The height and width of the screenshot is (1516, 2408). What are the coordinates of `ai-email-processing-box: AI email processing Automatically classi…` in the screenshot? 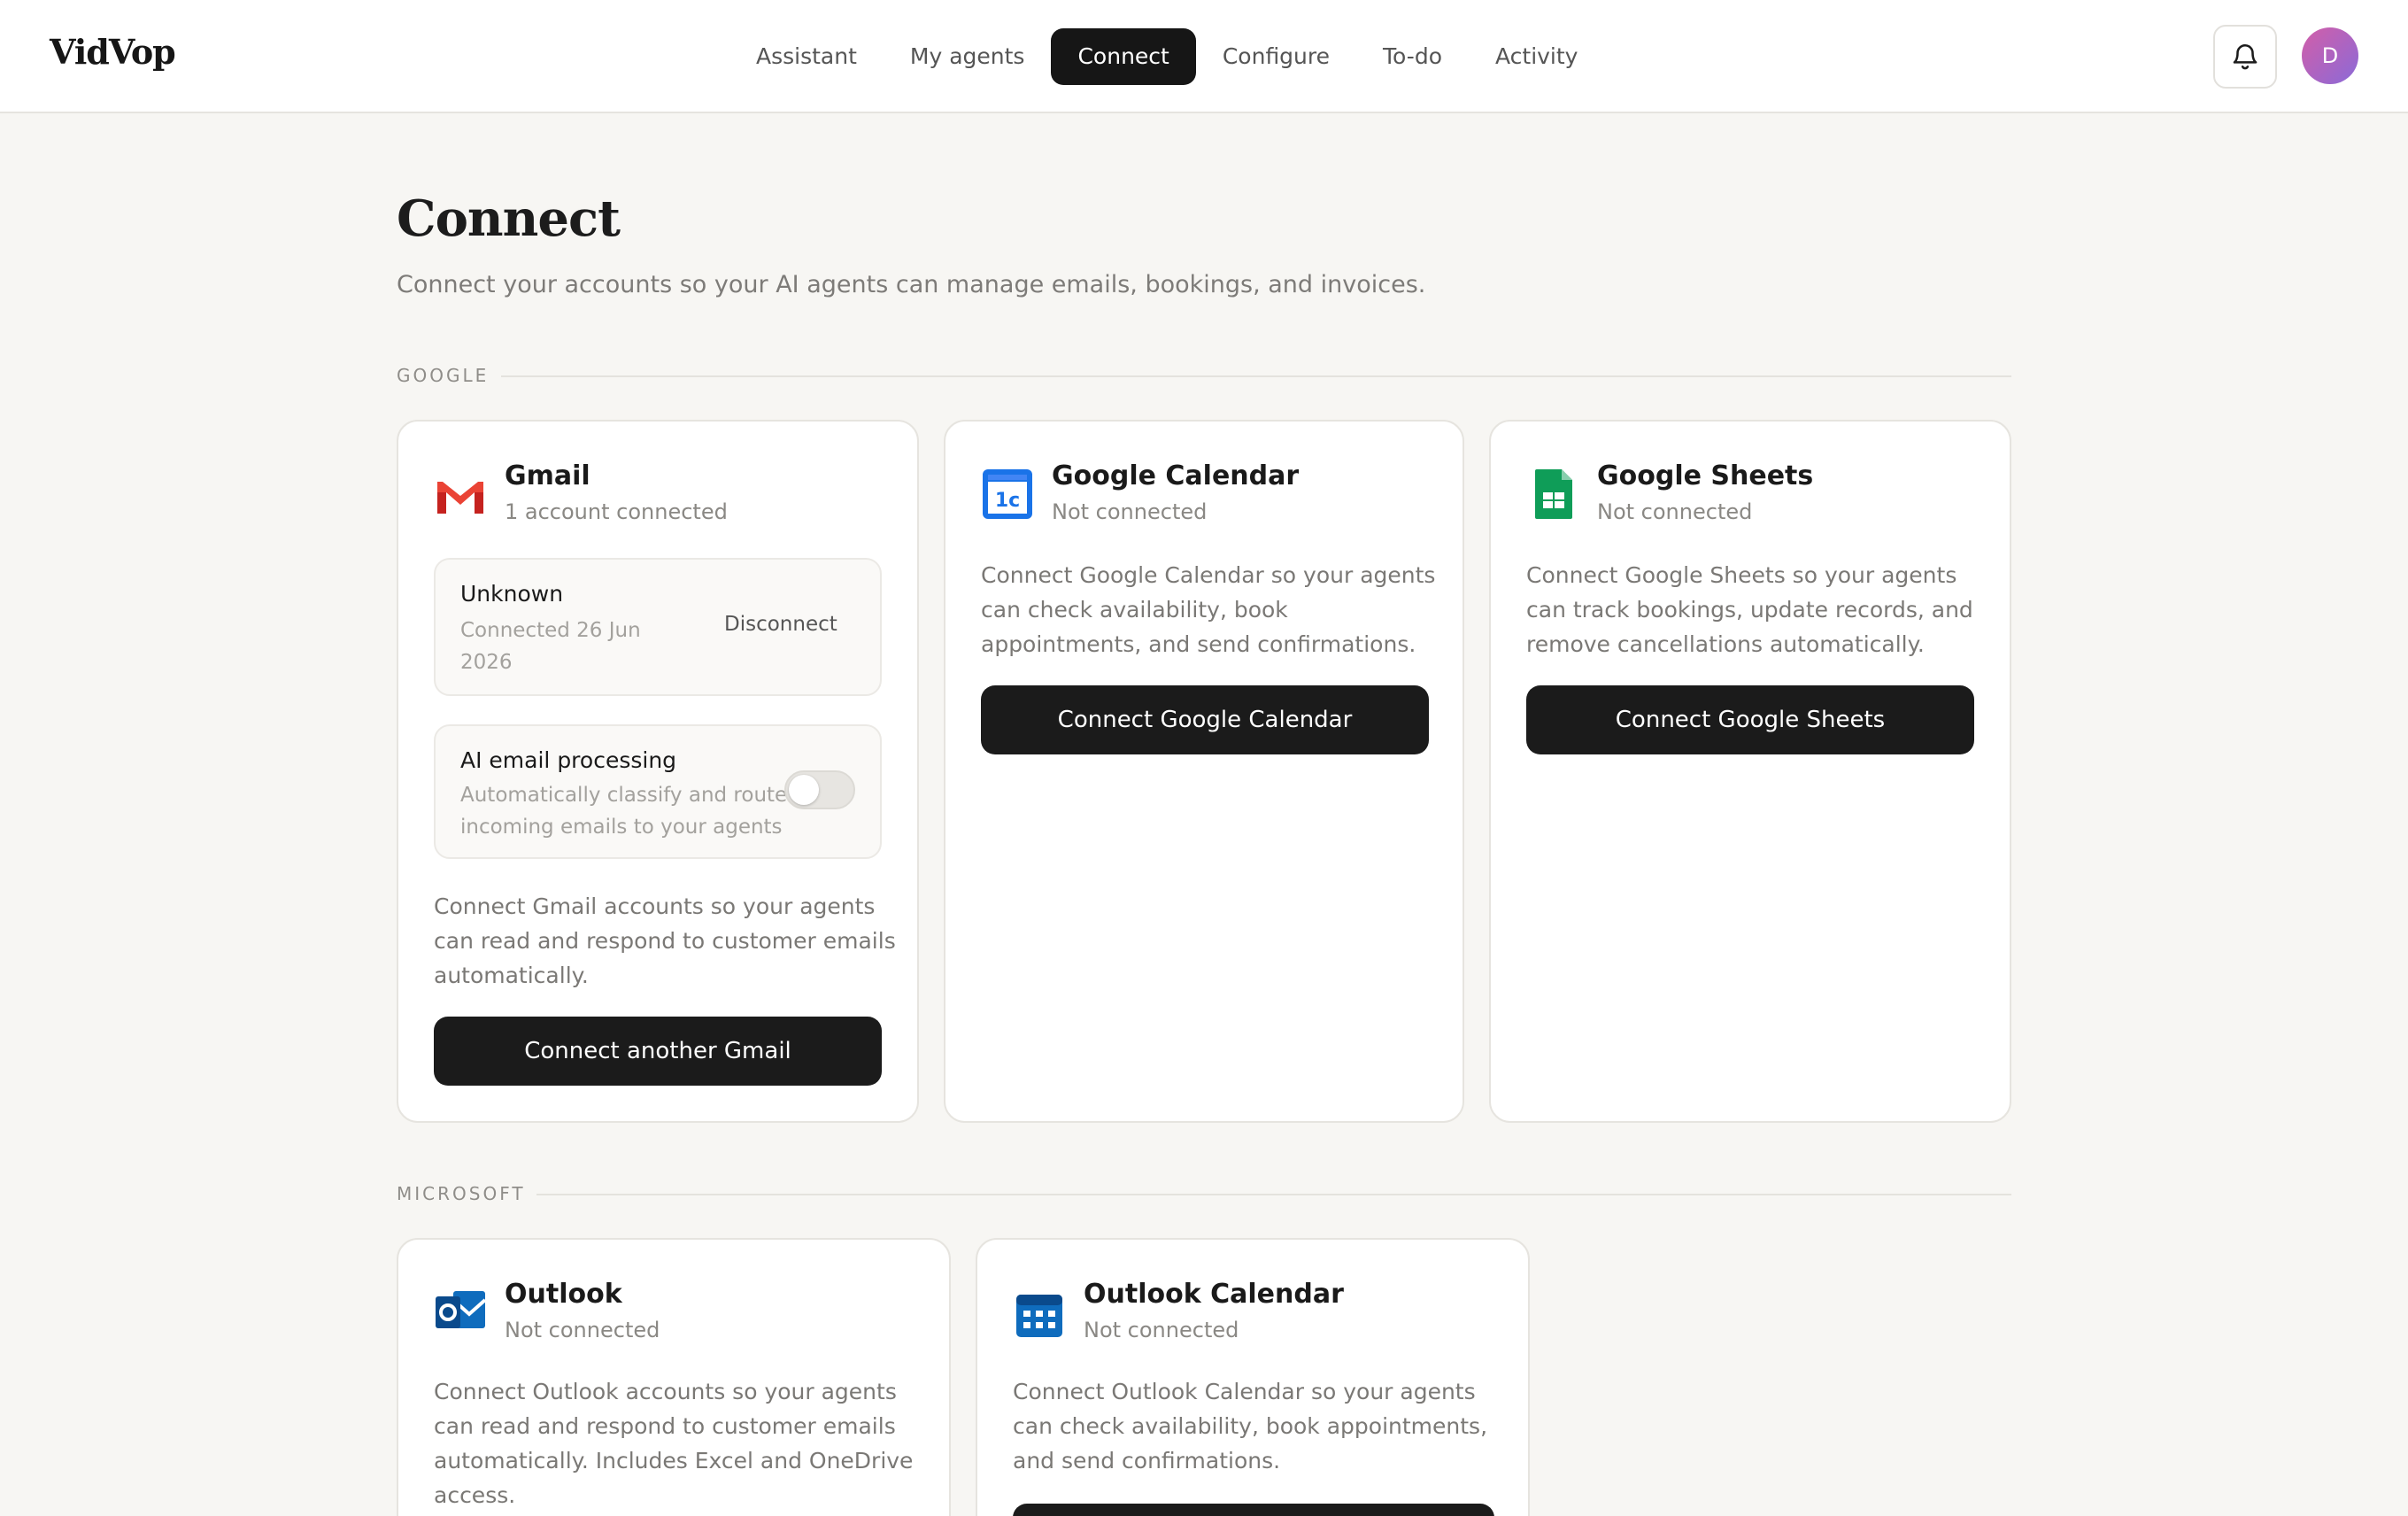 It's located at (658, 791).